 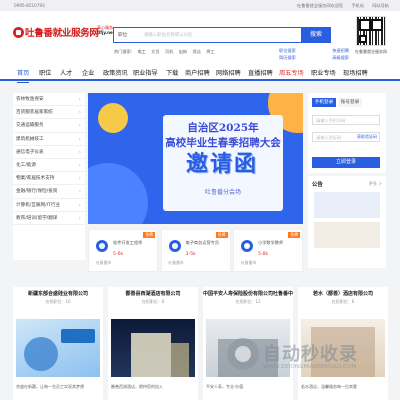 What do you see at coordinates (57, 294) in the screenshot?
I see `company-name: 新疆东部合盛硅业有限公司` at bounding box center [57, 294].